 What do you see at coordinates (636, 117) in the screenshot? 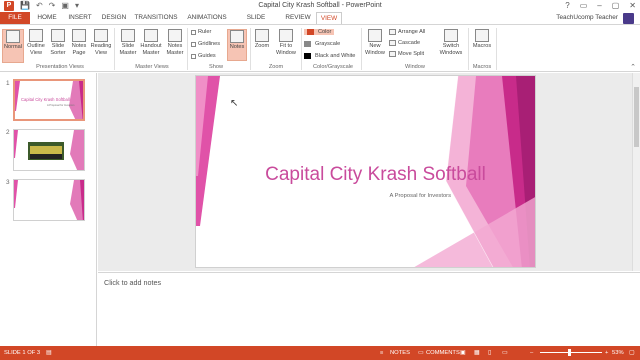
I see `scrollbar-thumb` at bounding box center [636, 117].